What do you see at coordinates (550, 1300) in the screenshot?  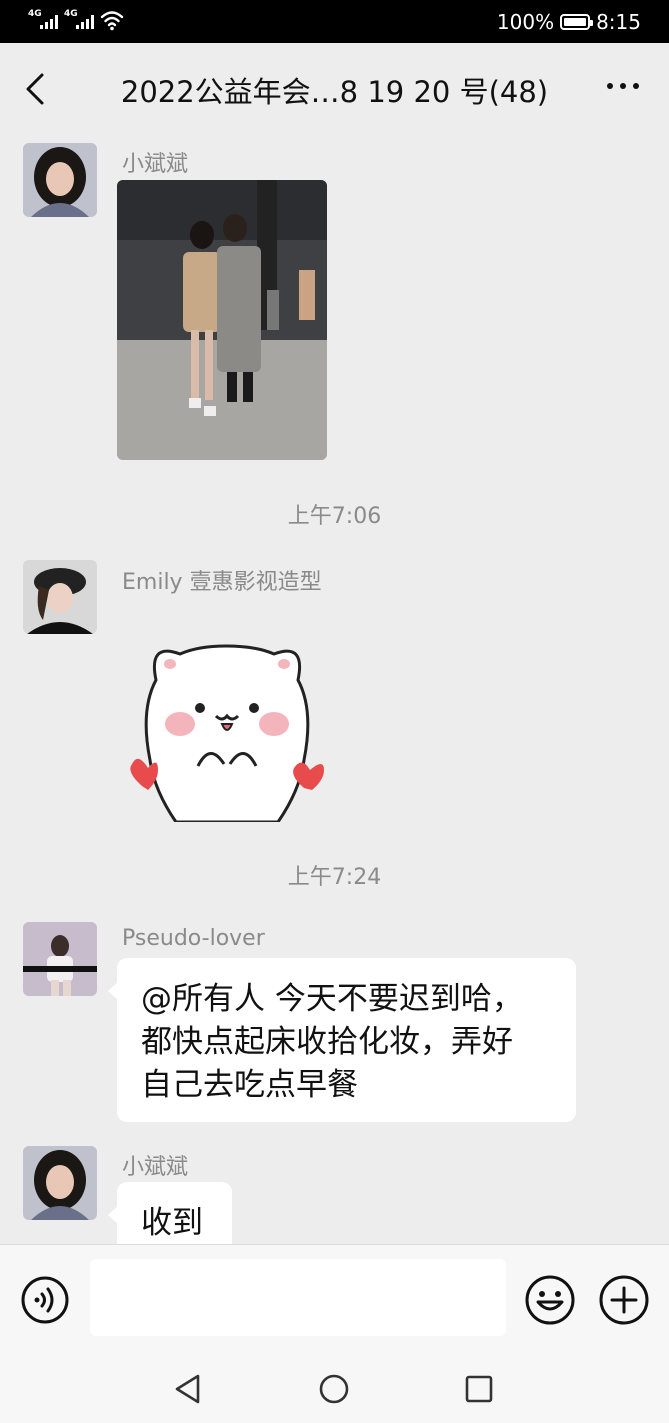 I see `smiley-icon` at bounding box center [550, 1300].